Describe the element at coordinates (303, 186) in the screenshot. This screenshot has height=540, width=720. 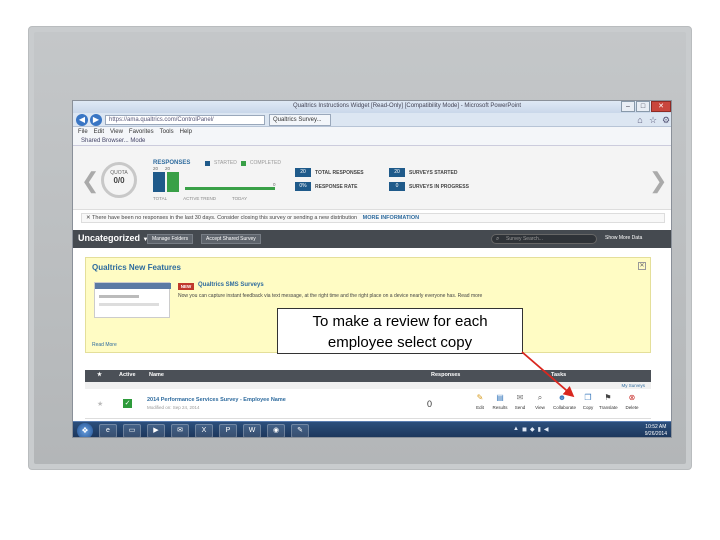
I see `response-rate-num: 0%` at that location.